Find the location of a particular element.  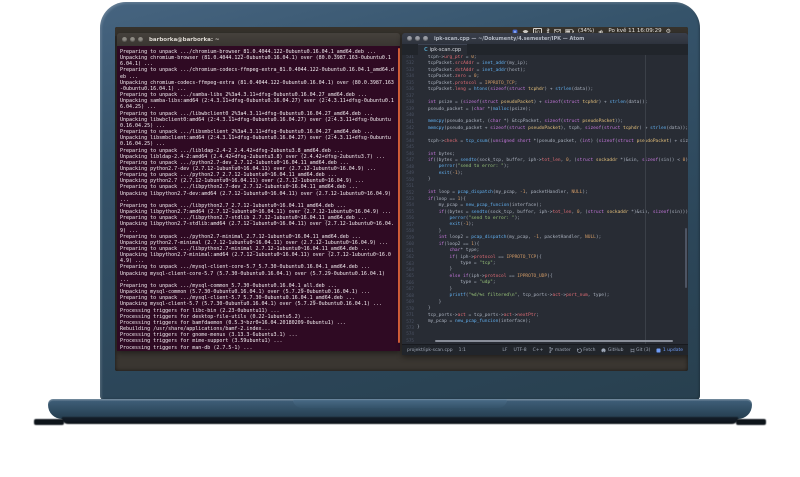

status-branch: master is located at coordinates (560, 350).